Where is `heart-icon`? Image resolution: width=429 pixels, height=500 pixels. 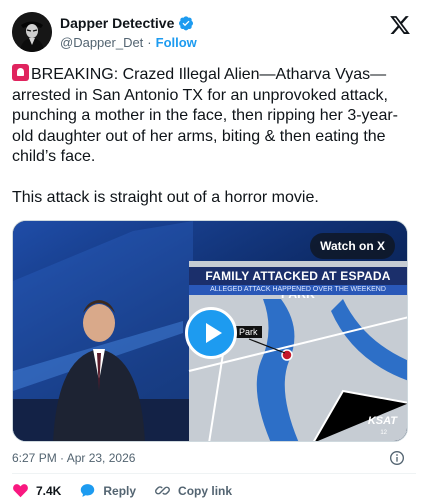
heart-icon is located at coordinates (20, 491).